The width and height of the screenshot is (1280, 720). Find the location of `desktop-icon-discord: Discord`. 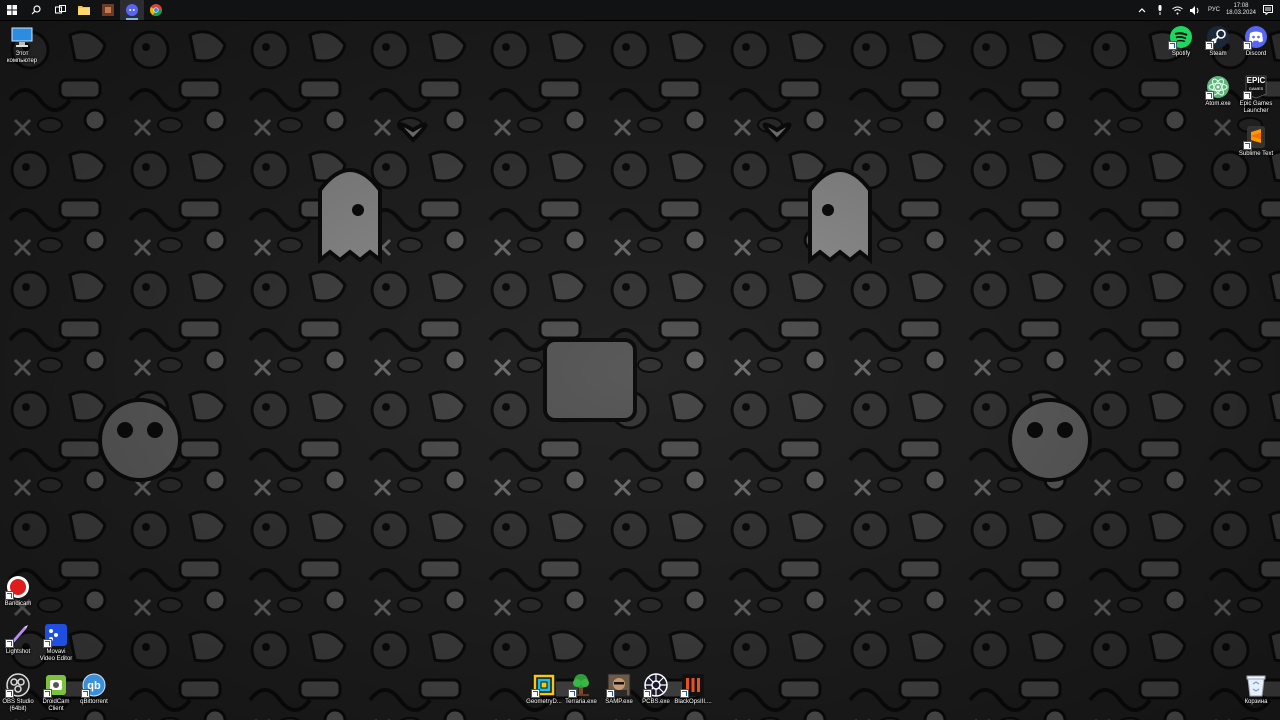

desktop-icon-discord: Discord is located at coordinates (1256, 41).